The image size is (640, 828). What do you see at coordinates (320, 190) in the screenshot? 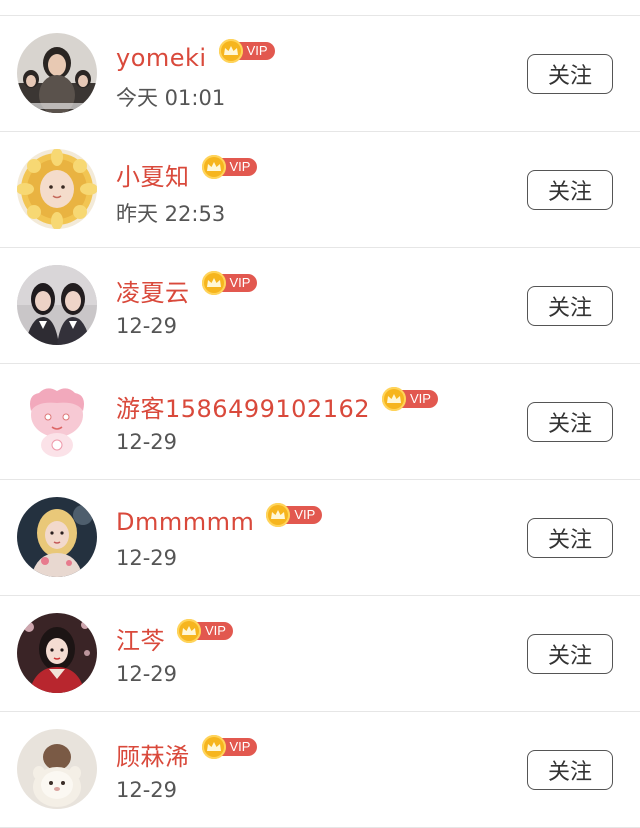
I see `list-item: 小夏知 VIP 昨天 22:53 关注` at bounding box center [320, 190].